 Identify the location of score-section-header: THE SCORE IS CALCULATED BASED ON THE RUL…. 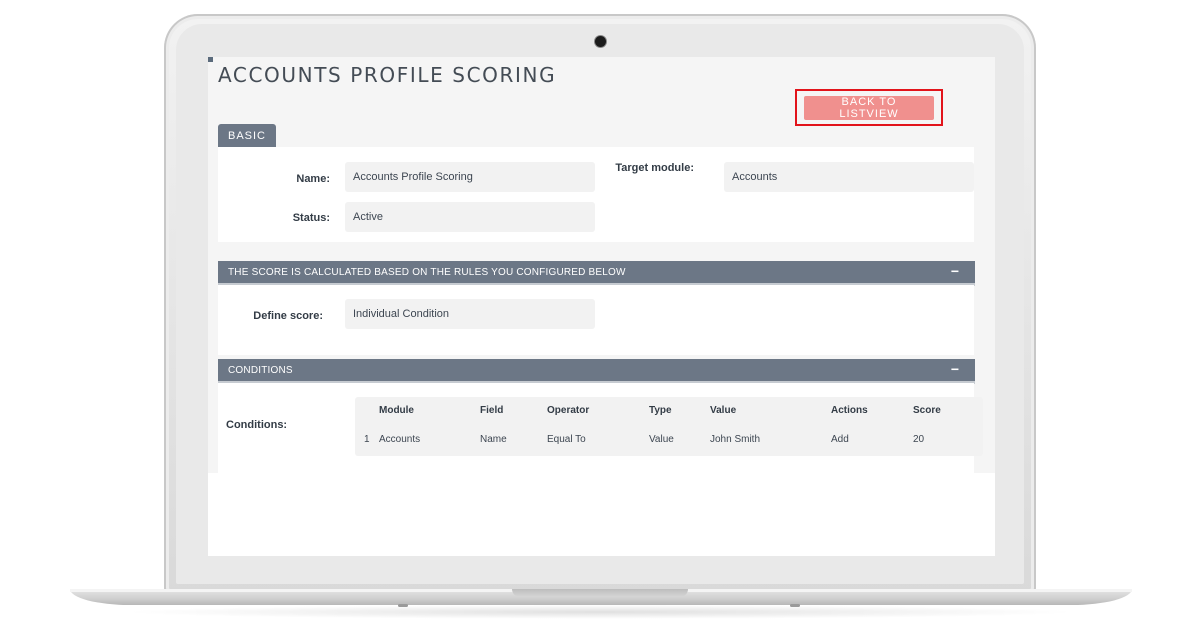
(596, 273).